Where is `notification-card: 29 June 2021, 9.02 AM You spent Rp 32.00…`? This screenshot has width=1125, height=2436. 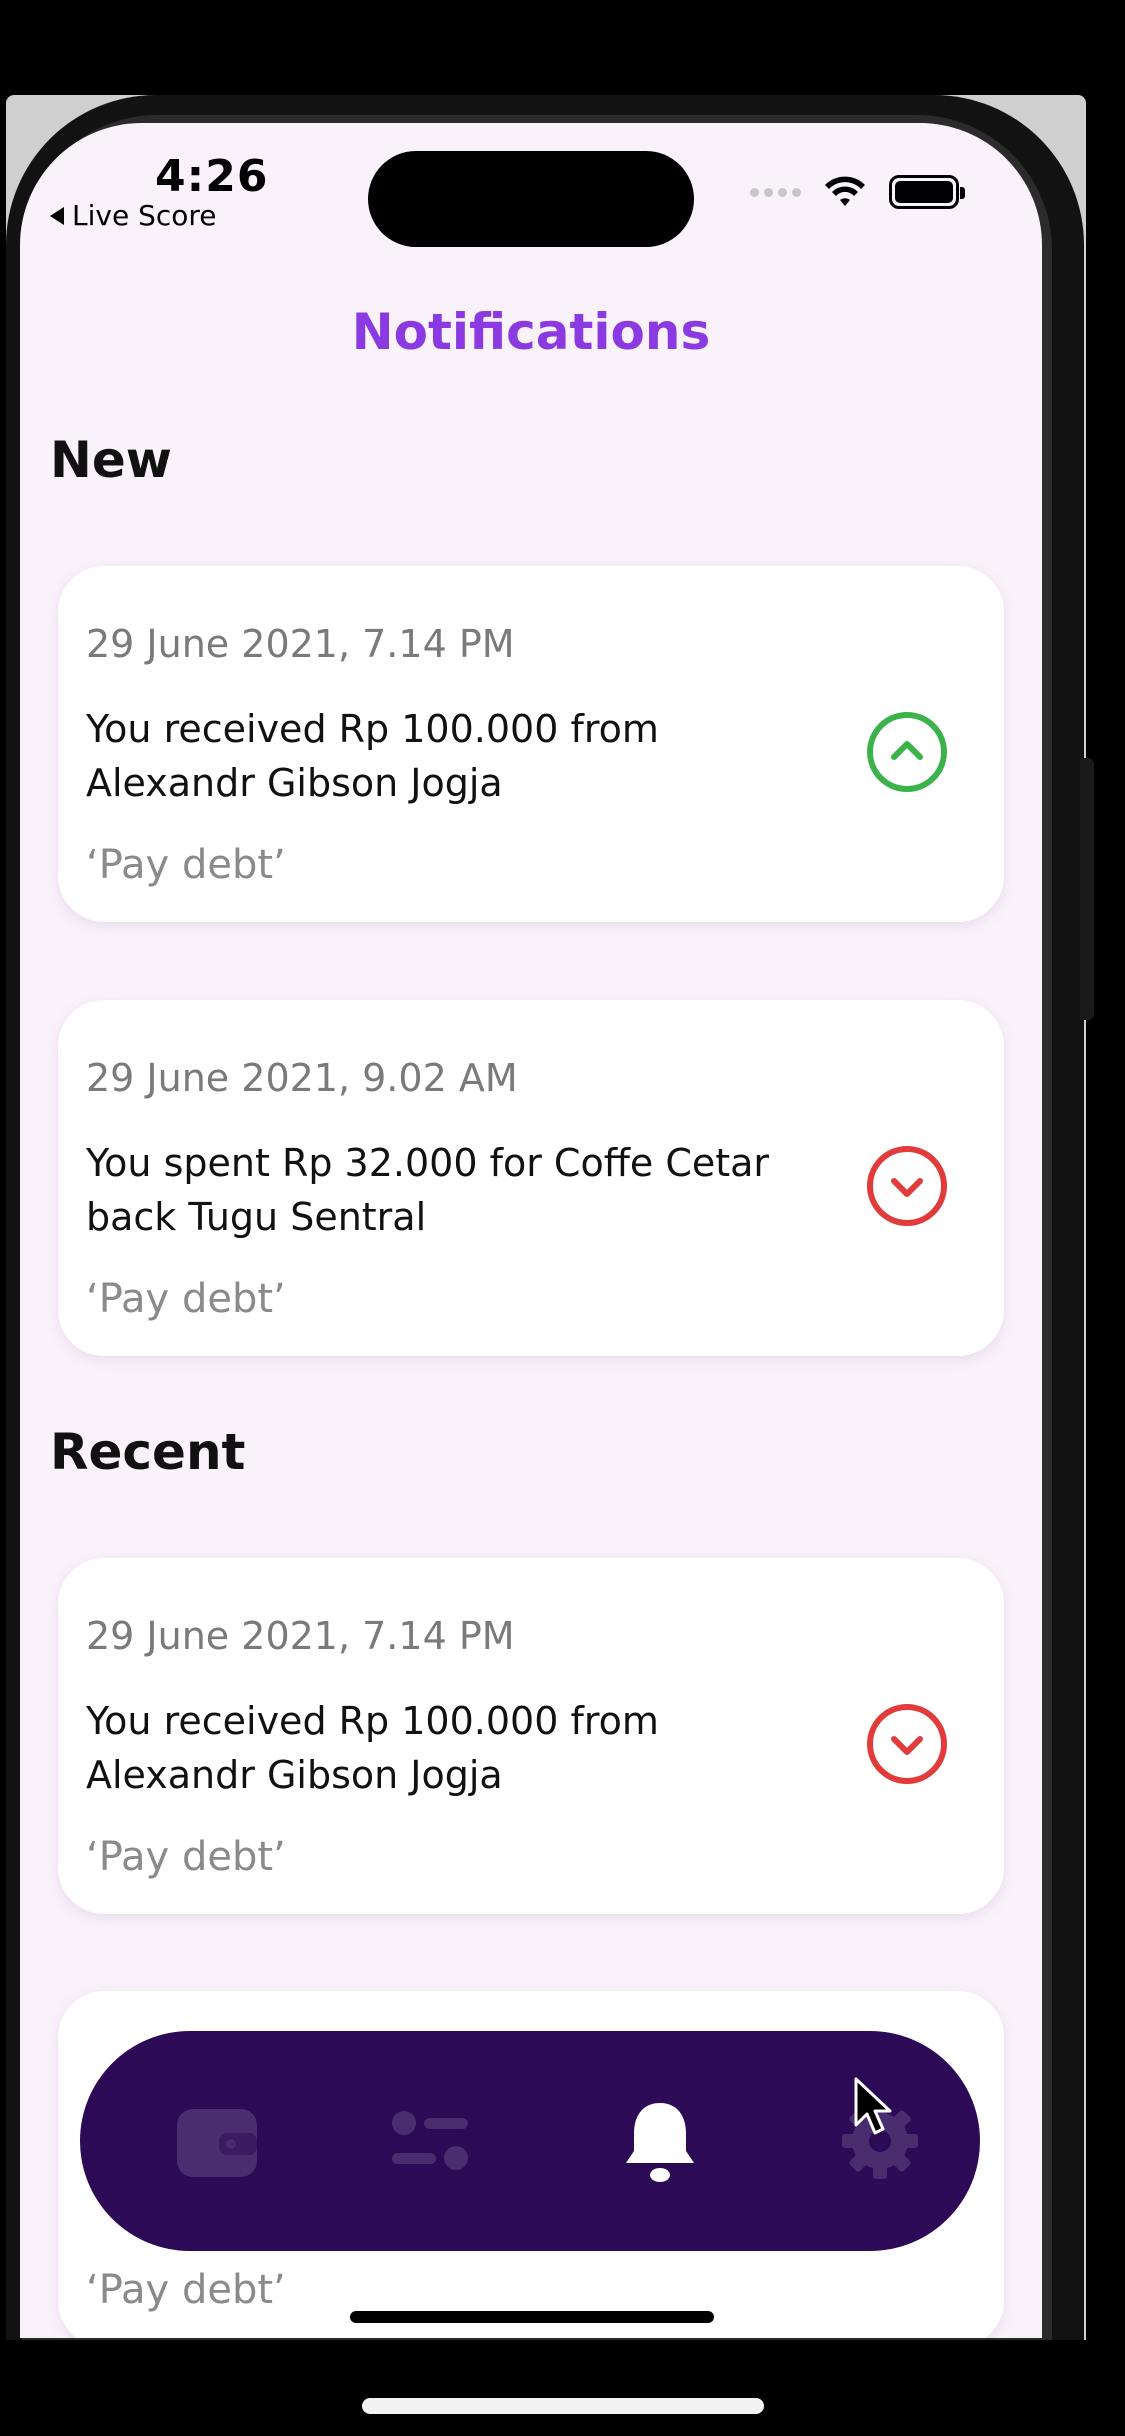
notification-card: 29 June 2021, 9.02 AM You spent Rp 32.00… is located at coordinates (531, 1178).